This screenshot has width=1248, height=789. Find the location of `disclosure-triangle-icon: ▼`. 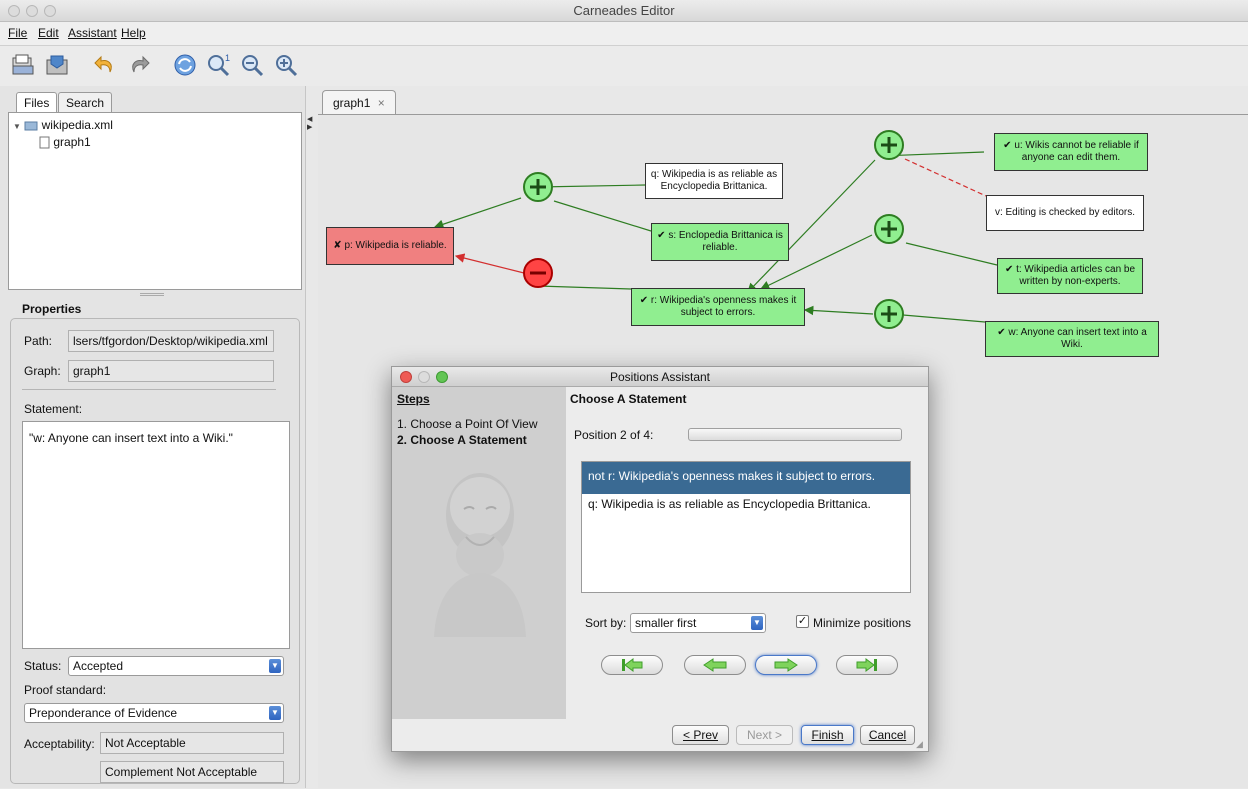

disclosure-triangle-icon: ▼ is located at coordinates (17, 126).